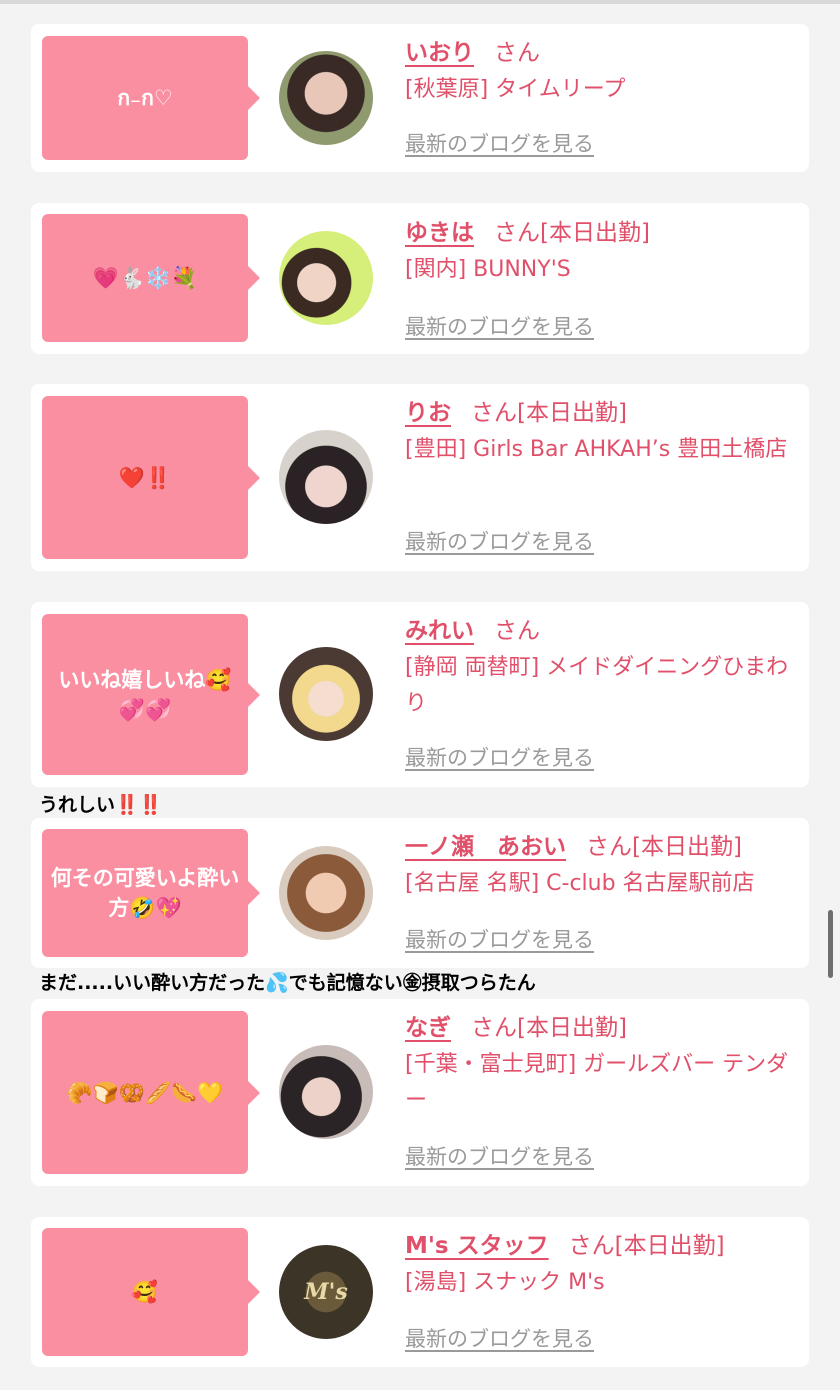 The image size is (840, 1390). What do you see at coordinates (145, 278) in the screenshot?
I see `message-text: 💗🐇❄️💐` at bounding box center [145, 278].